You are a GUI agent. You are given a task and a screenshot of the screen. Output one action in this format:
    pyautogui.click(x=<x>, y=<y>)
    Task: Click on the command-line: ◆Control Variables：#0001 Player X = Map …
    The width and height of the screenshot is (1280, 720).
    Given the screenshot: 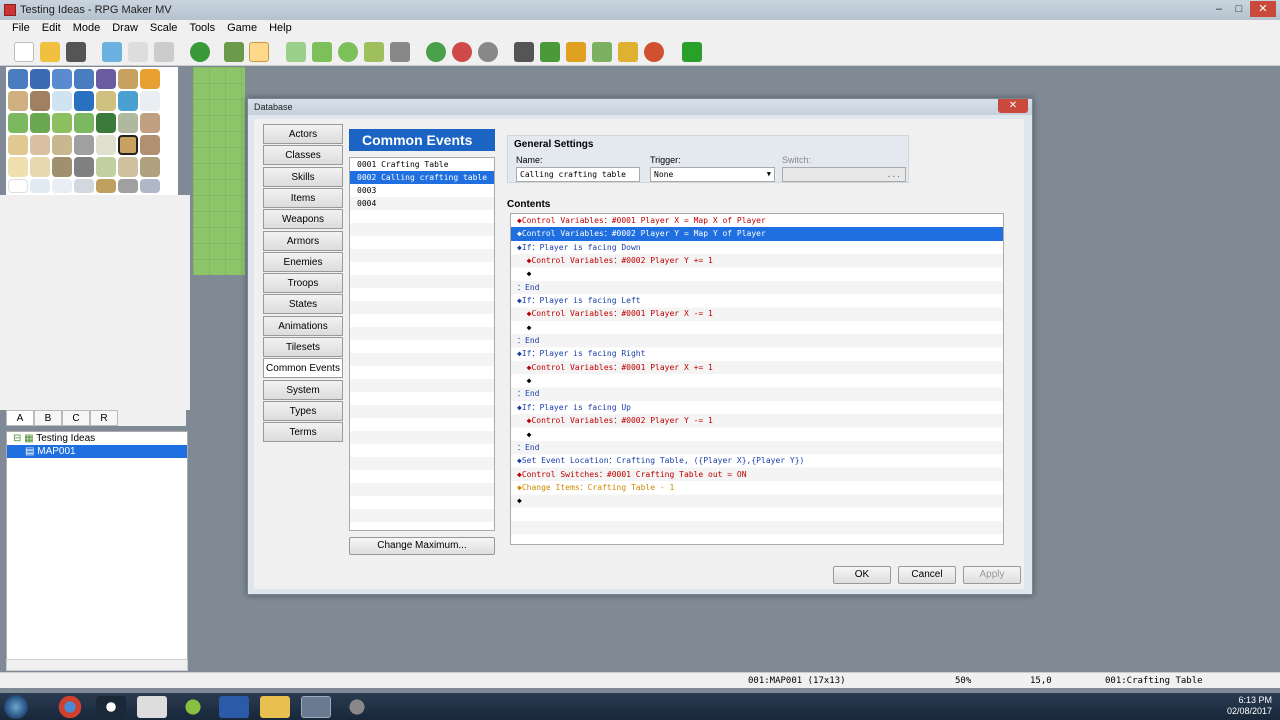 What is the action you would take?
    pyautogui.click(x=757, y=220)
    